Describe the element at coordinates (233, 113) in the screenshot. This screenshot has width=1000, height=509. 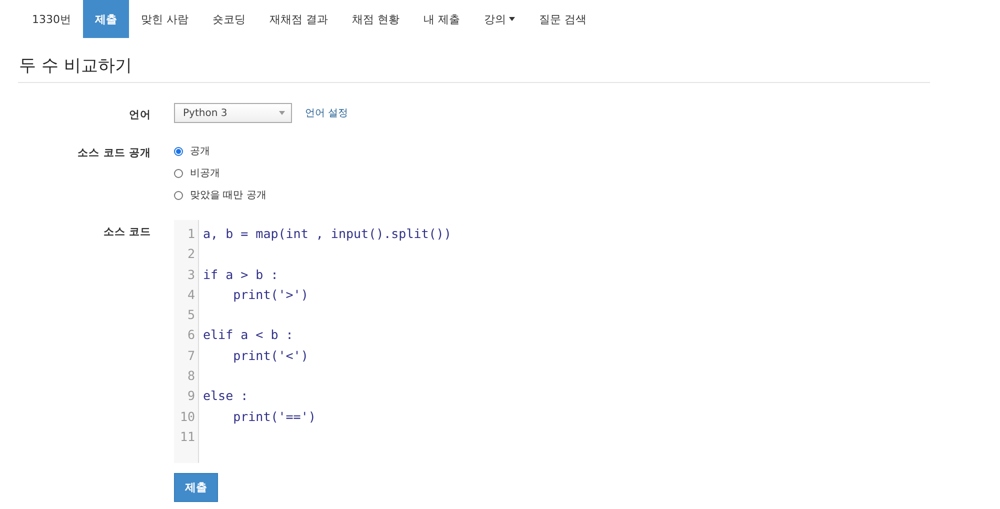
I see `language-select: Python 3` at that location.